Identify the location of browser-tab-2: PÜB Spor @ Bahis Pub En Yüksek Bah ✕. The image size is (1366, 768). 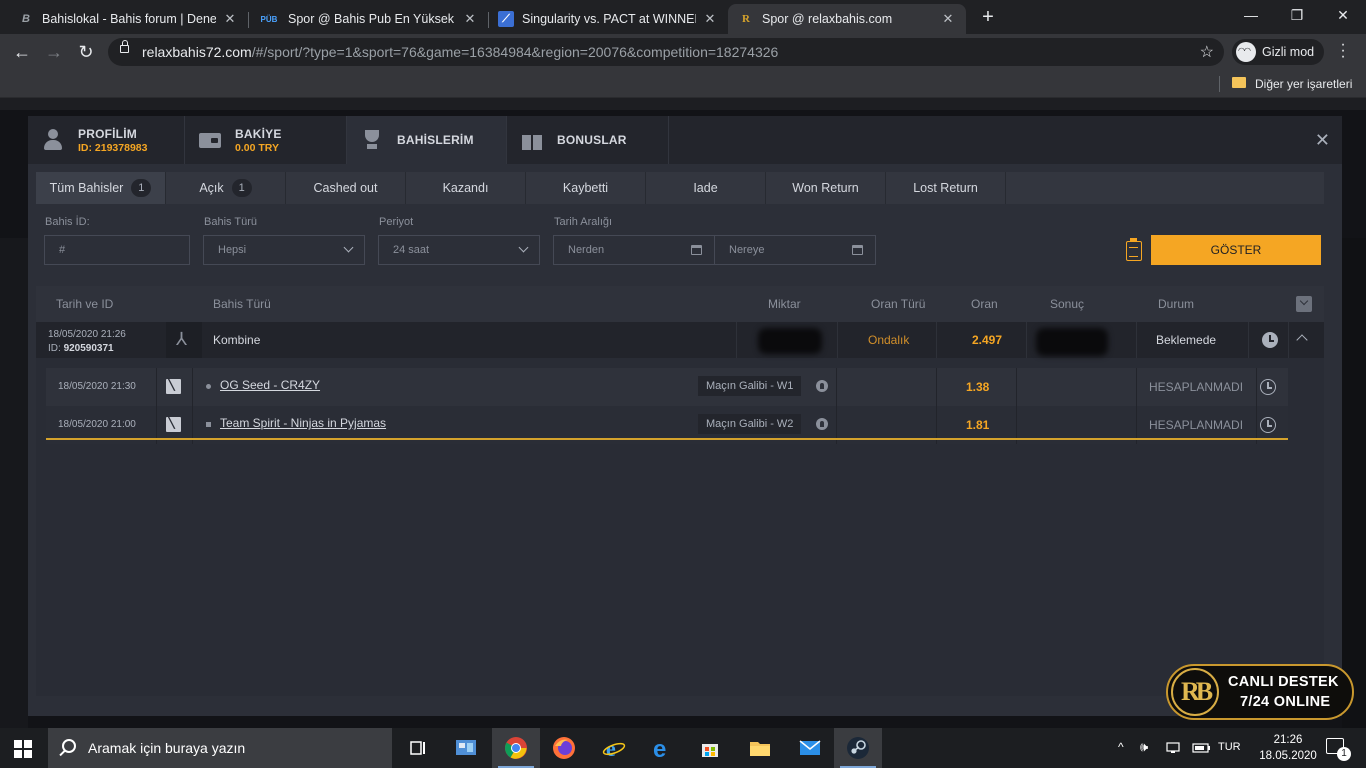
(368, 19).